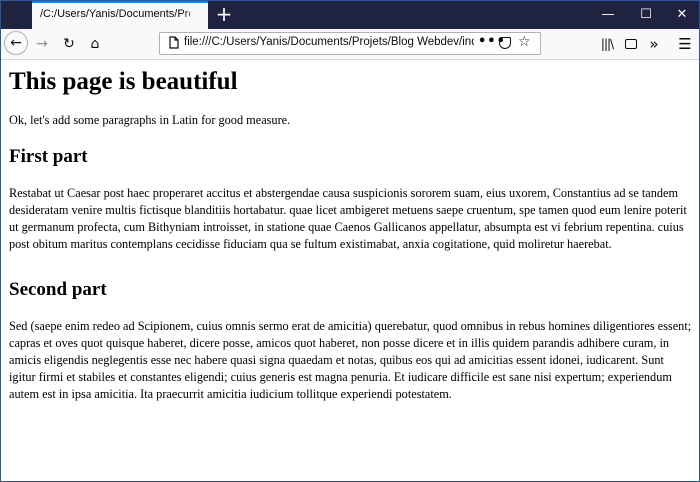 Image resolution: width=700 pixels, height=482 pixels. I want to click on open-menu-button: ☰, so click(685, 44).